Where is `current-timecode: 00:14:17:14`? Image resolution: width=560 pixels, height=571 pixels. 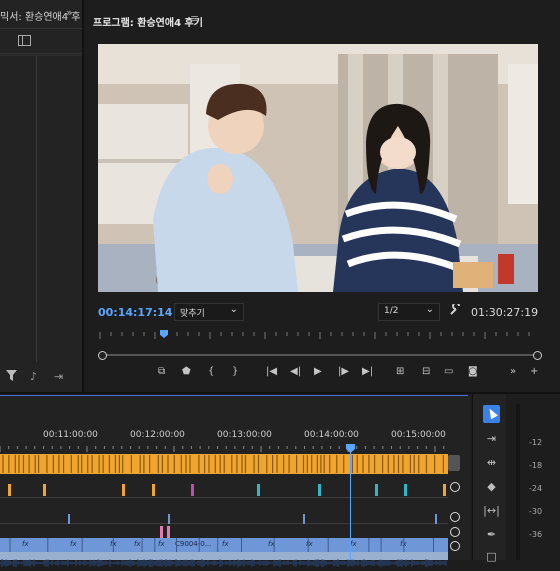 current-timecode: 00:14:17:14 is located at coordinates (135, 312).